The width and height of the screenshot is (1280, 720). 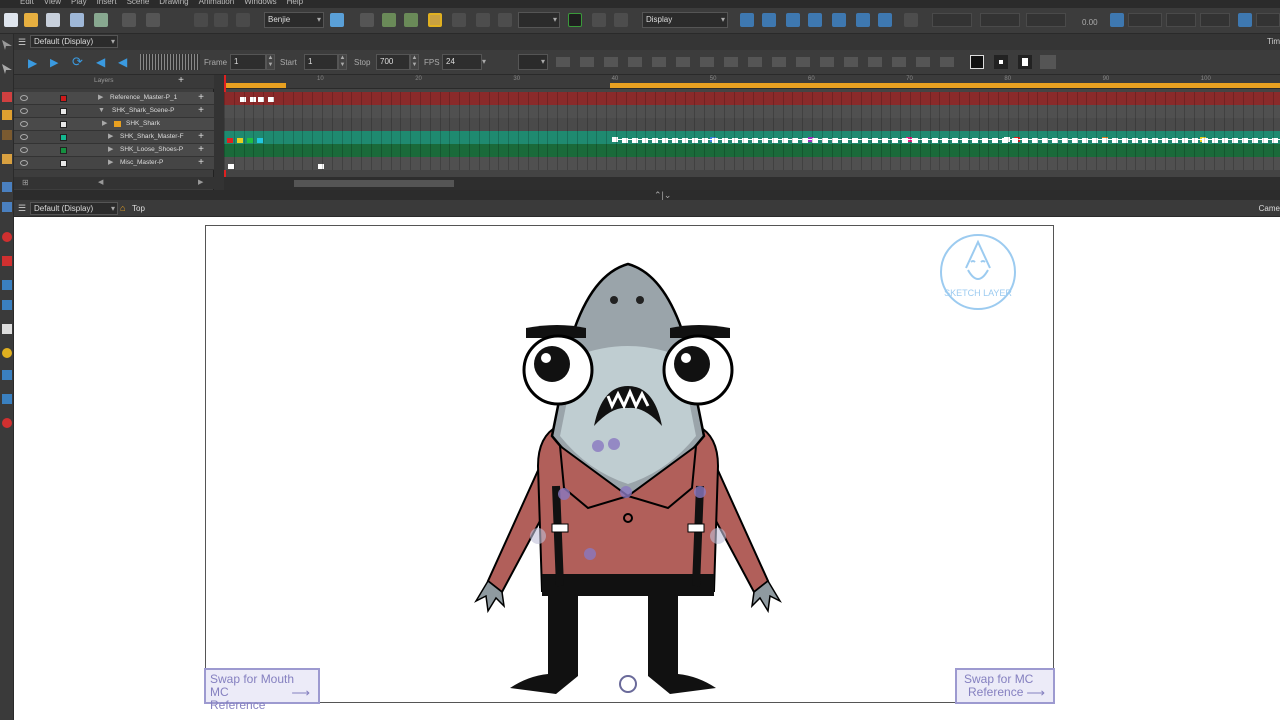 What do you see at coordinates (112, 4) in the screenshot?
I see `menu-insert: Insert` at bounding box center [112, 4].